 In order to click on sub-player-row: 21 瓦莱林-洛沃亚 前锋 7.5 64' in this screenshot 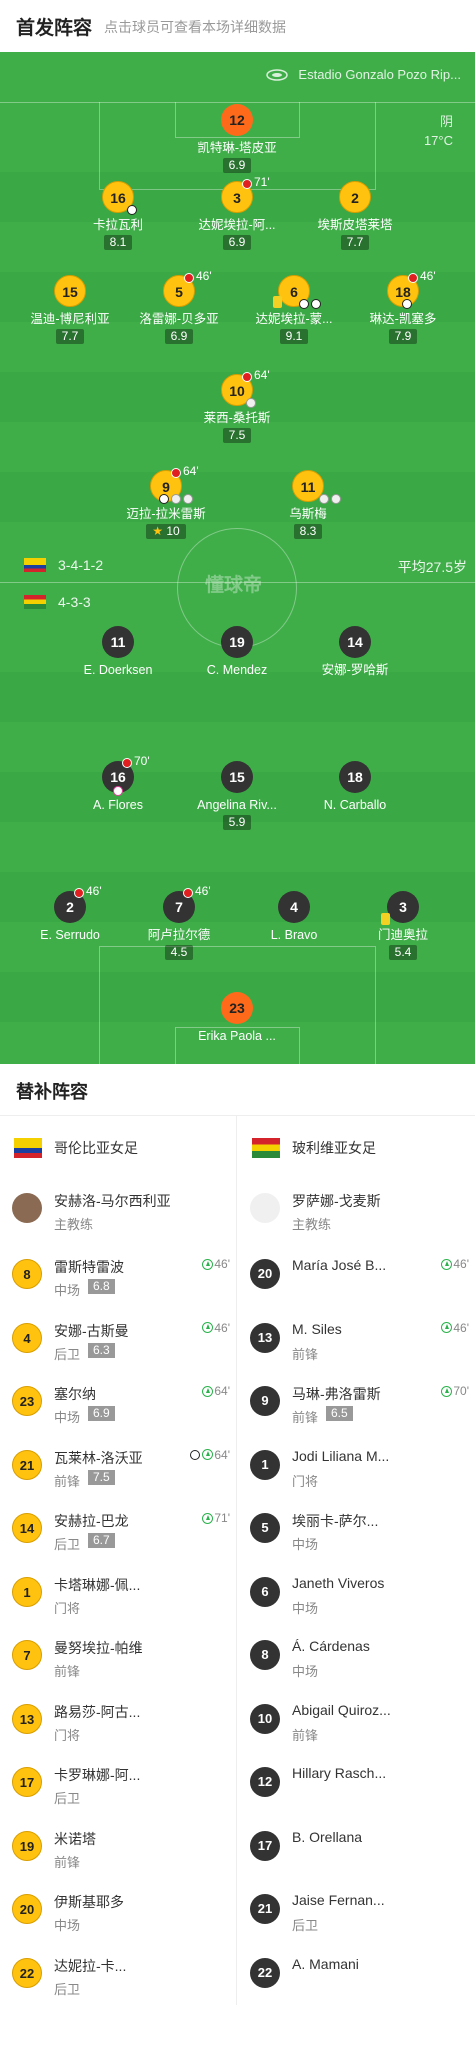, I will do `click(118, 1466)`.